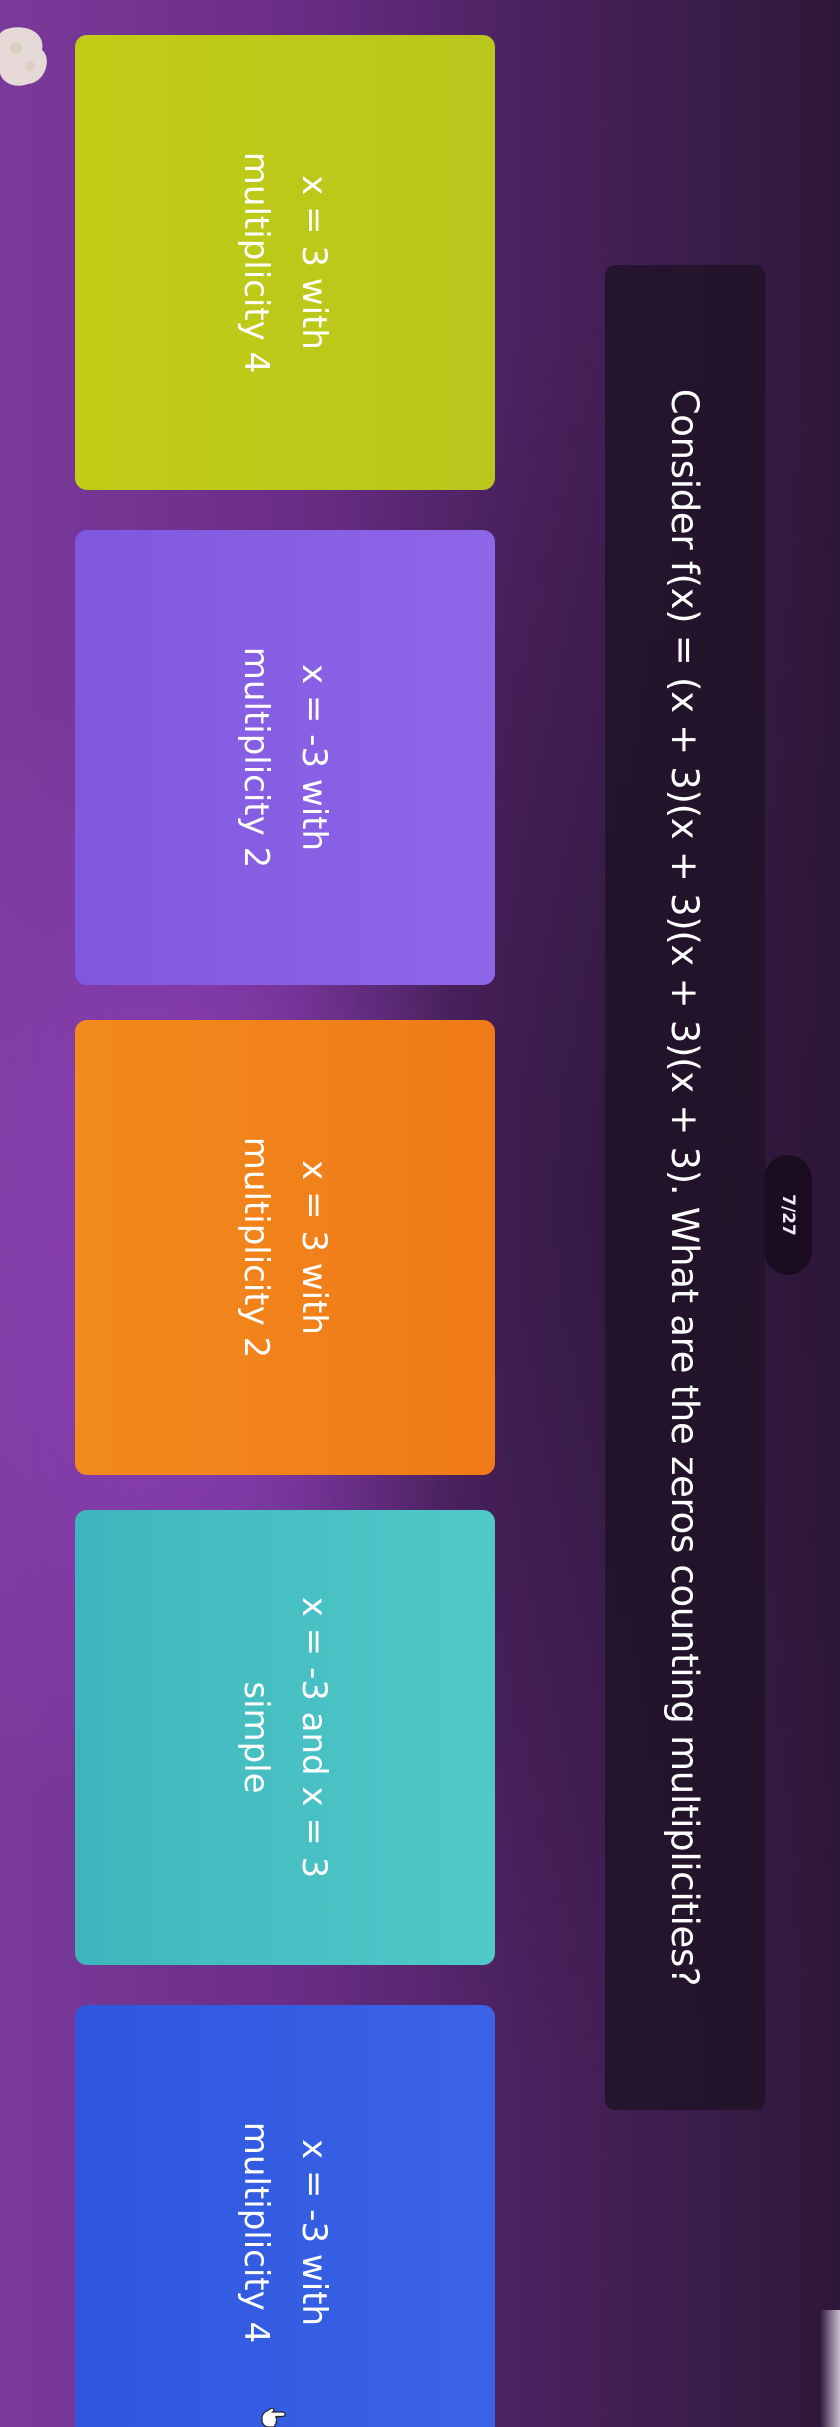  Describe the element at coordinates (285, 757) in the screenshot. I see `answer-option-2: x = -3 with multiplicity 2` at that location.